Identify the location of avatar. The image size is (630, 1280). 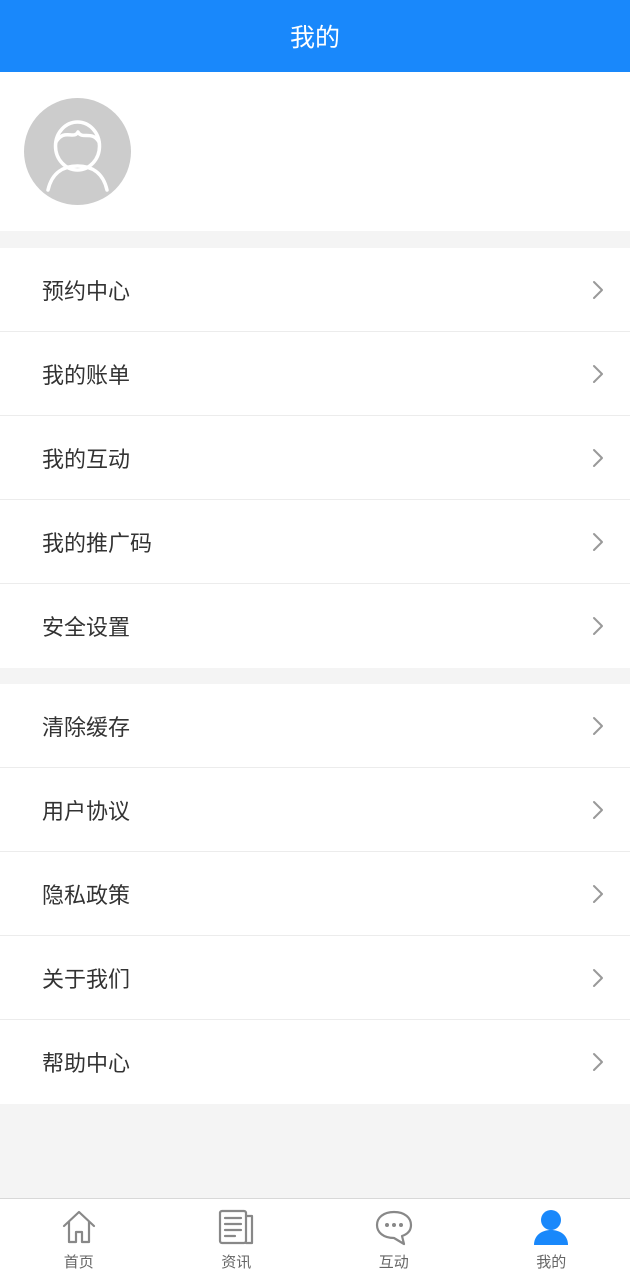
(77, 151).